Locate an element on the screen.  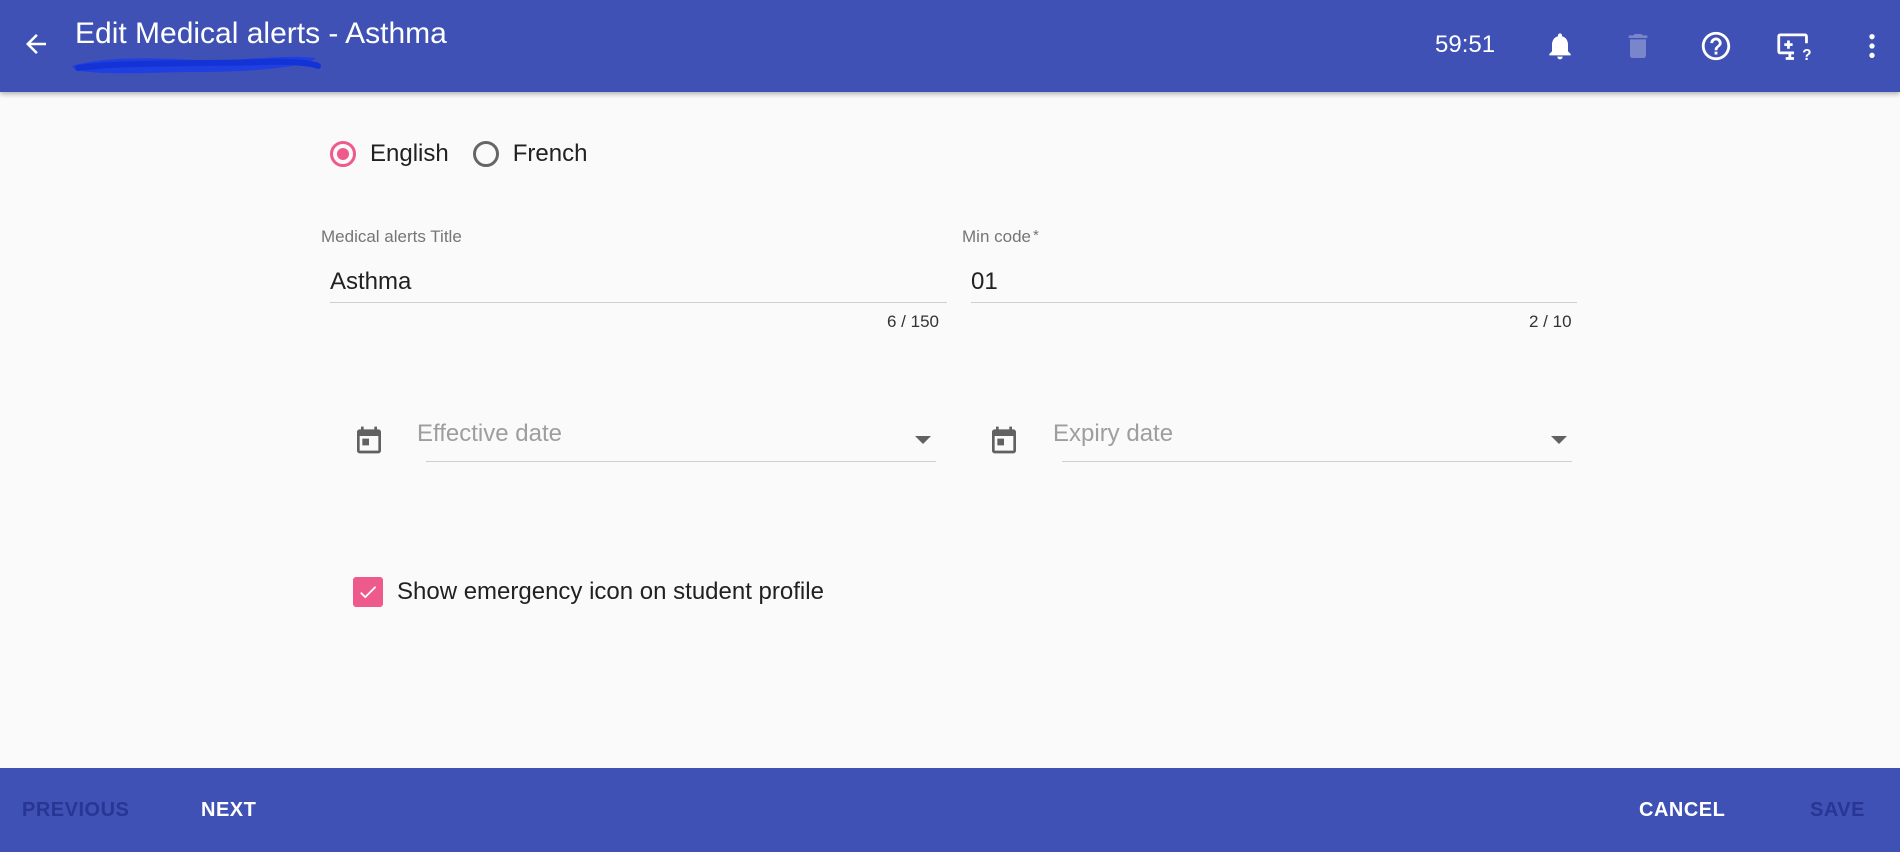
bottom-action-bar: PREVIOUS NEXT CANCEL SAVE is located at coordinates (950, 810).